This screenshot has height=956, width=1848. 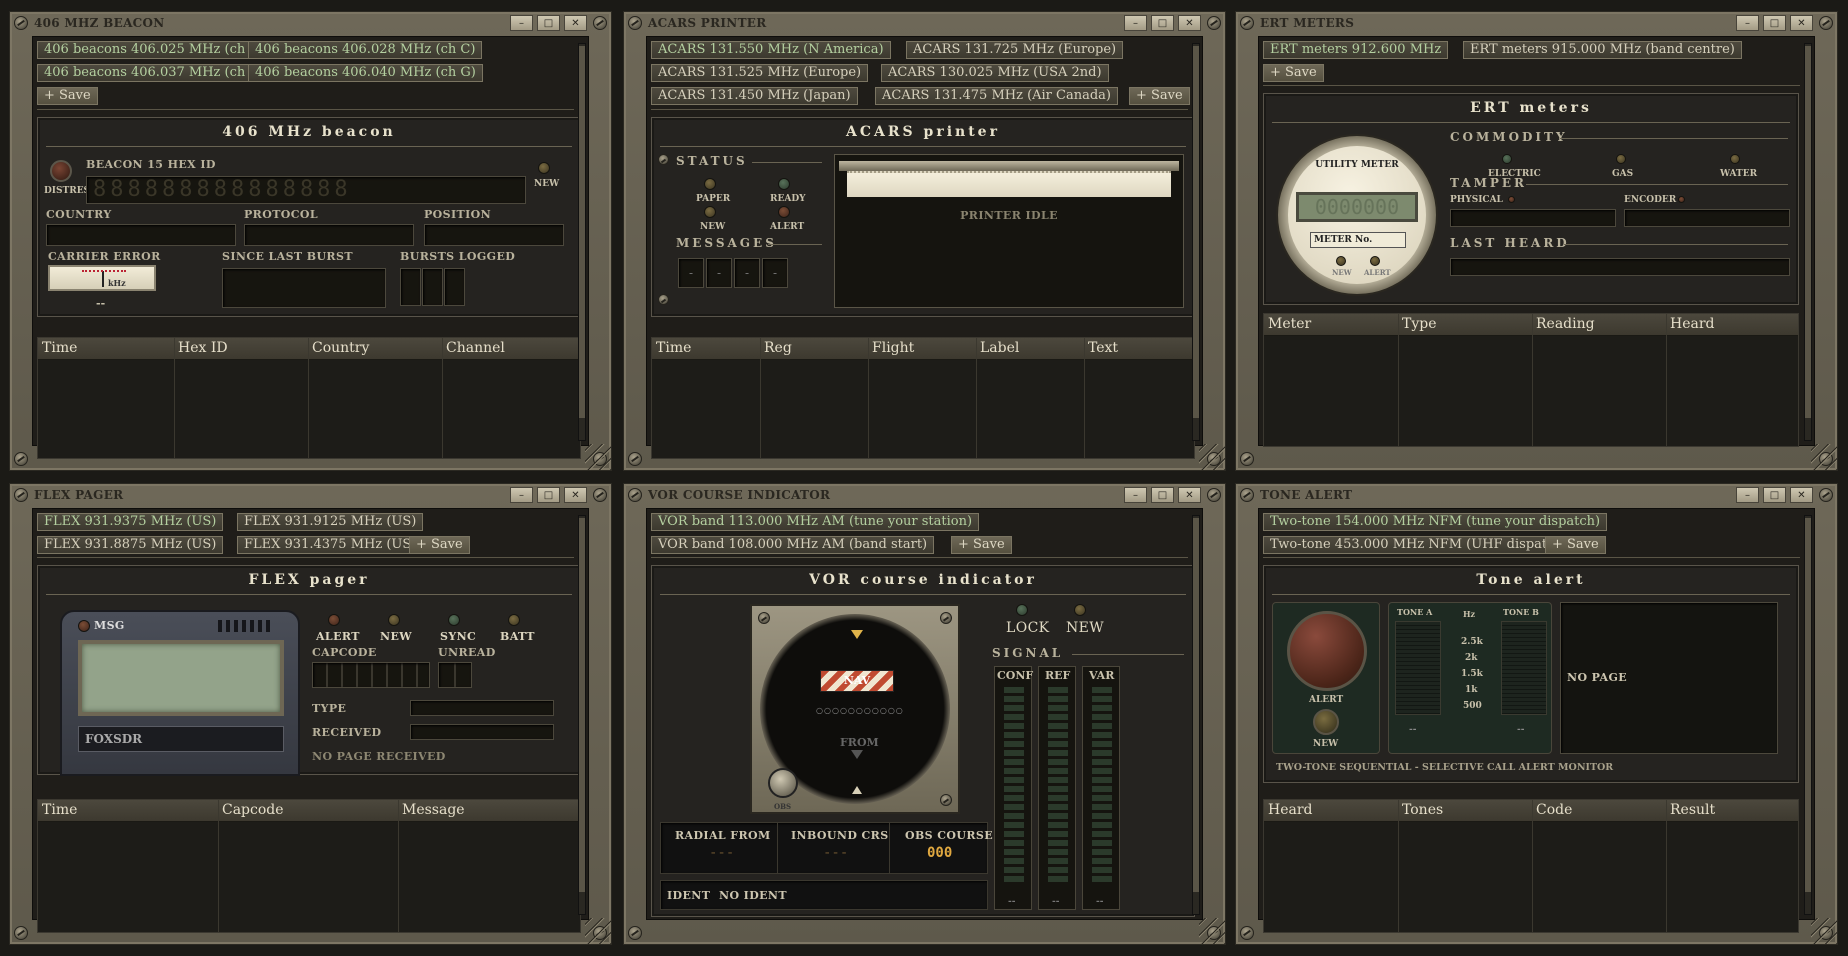 I want to click on carrier-error-label: CARRIER ERROR, so click(x=104, y=256).